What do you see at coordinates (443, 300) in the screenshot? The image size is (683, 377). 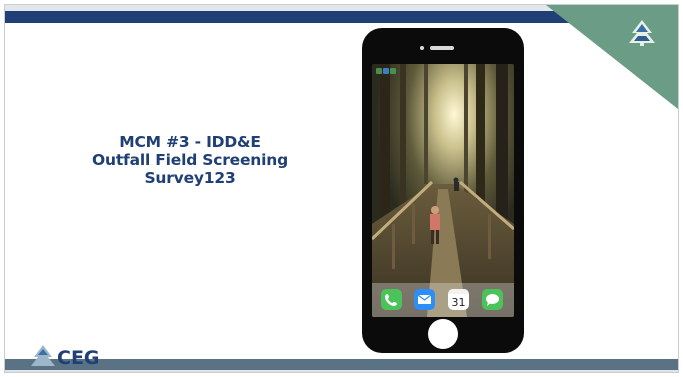 I see `phone-dock: 31` at bounding box center [443, 300].